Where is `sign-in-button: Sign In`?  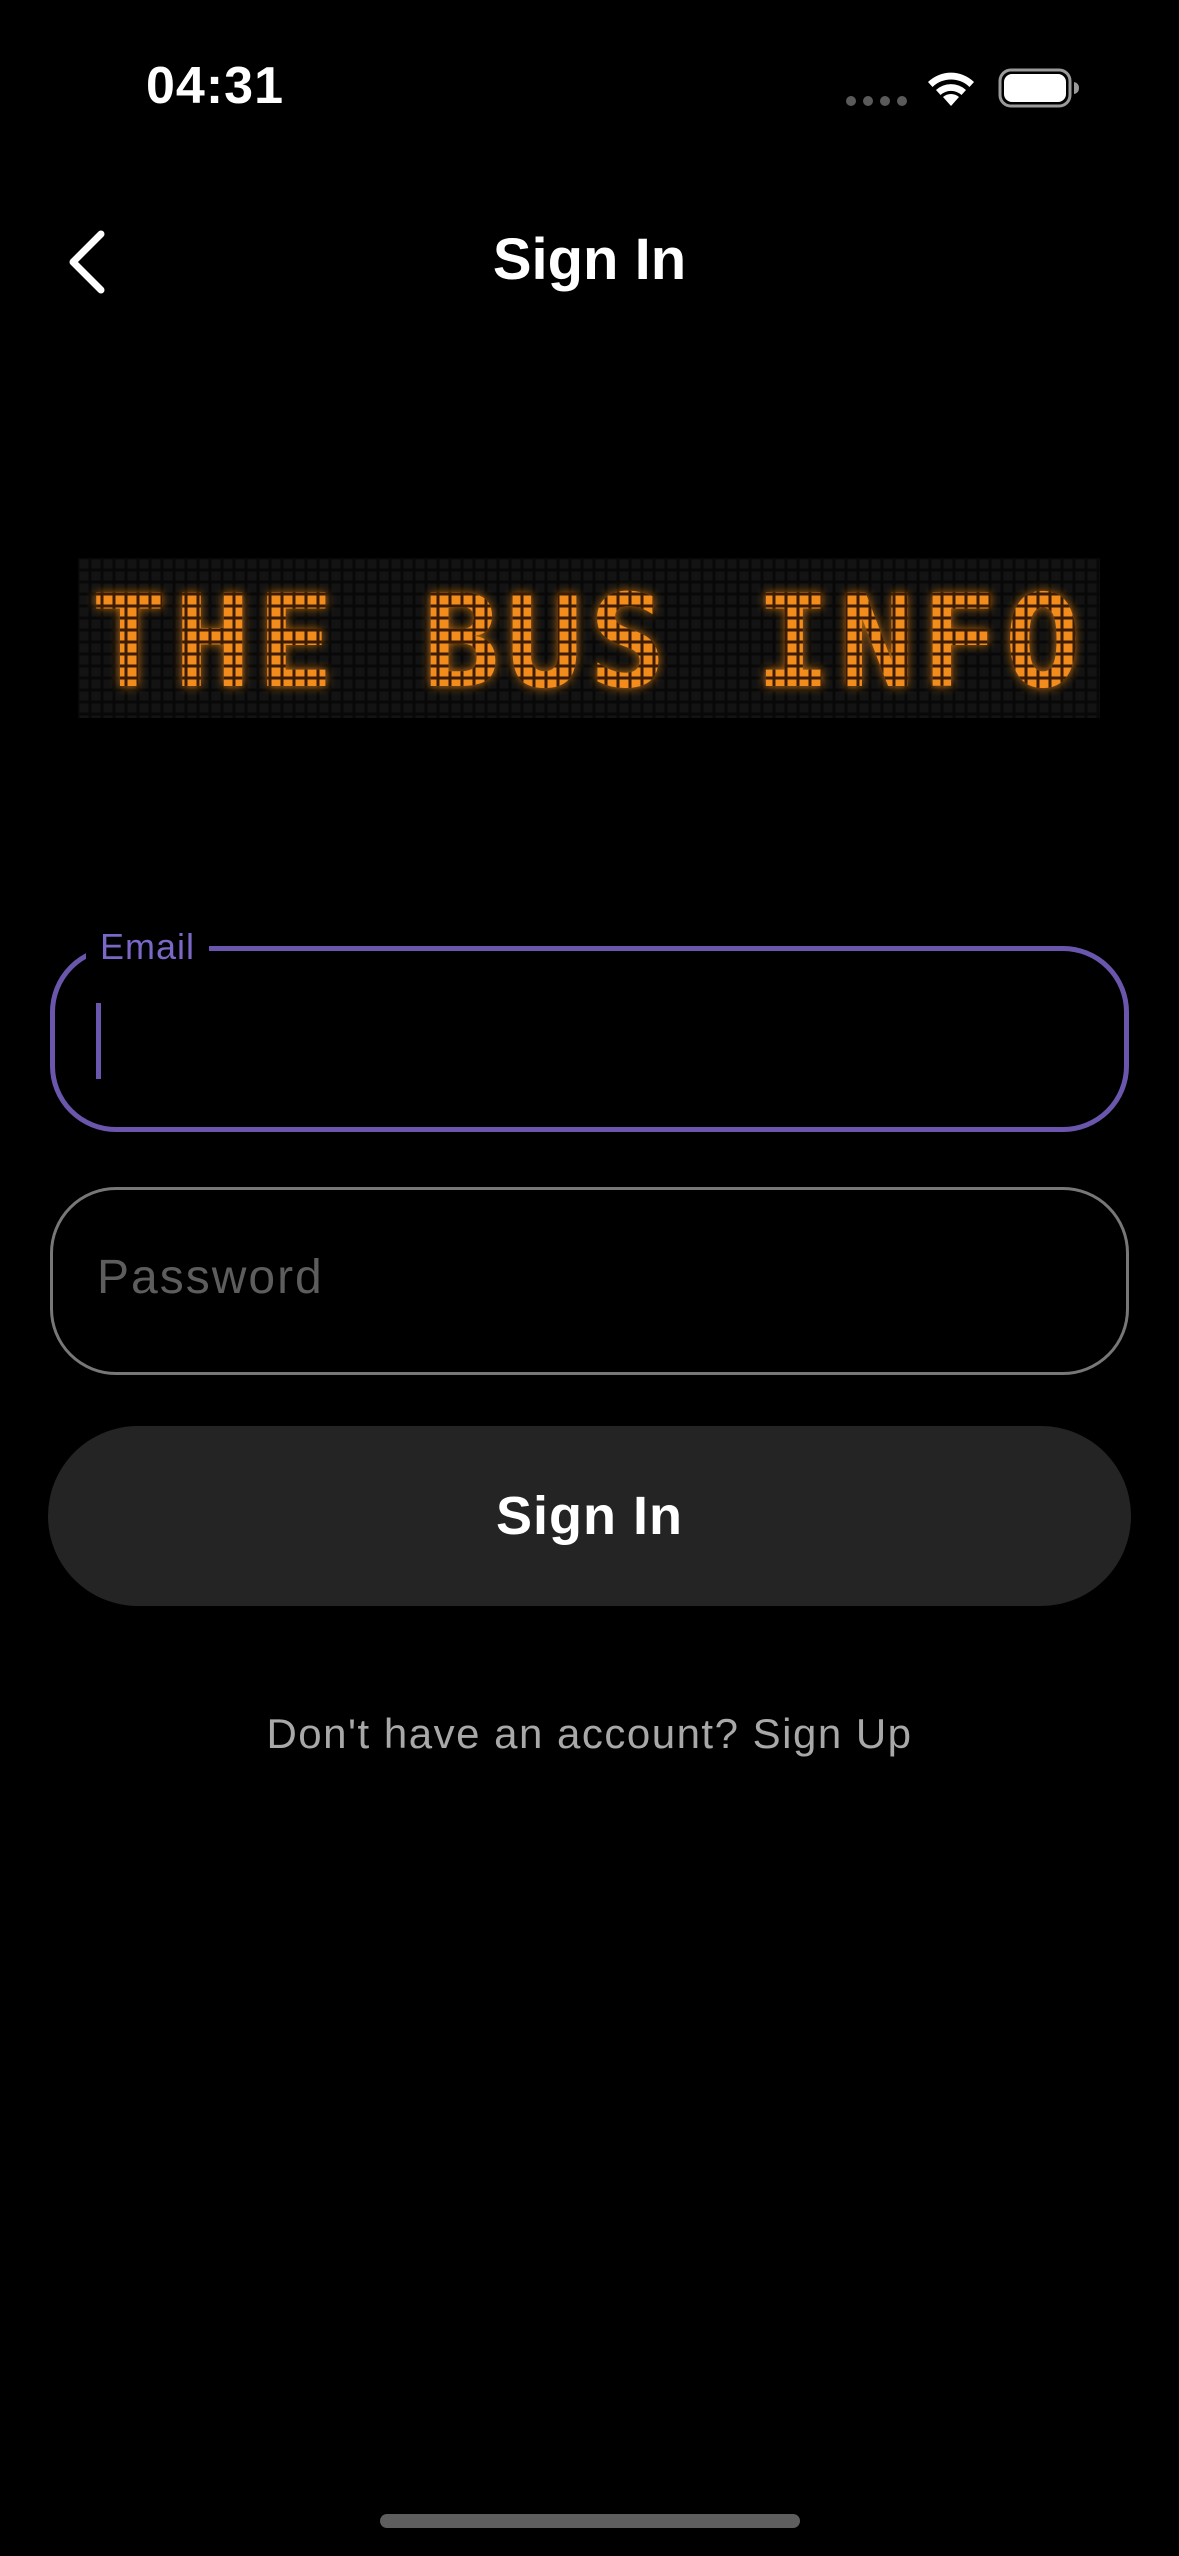
sign-in-button: Sign In is located at coordinates (589, 1516).